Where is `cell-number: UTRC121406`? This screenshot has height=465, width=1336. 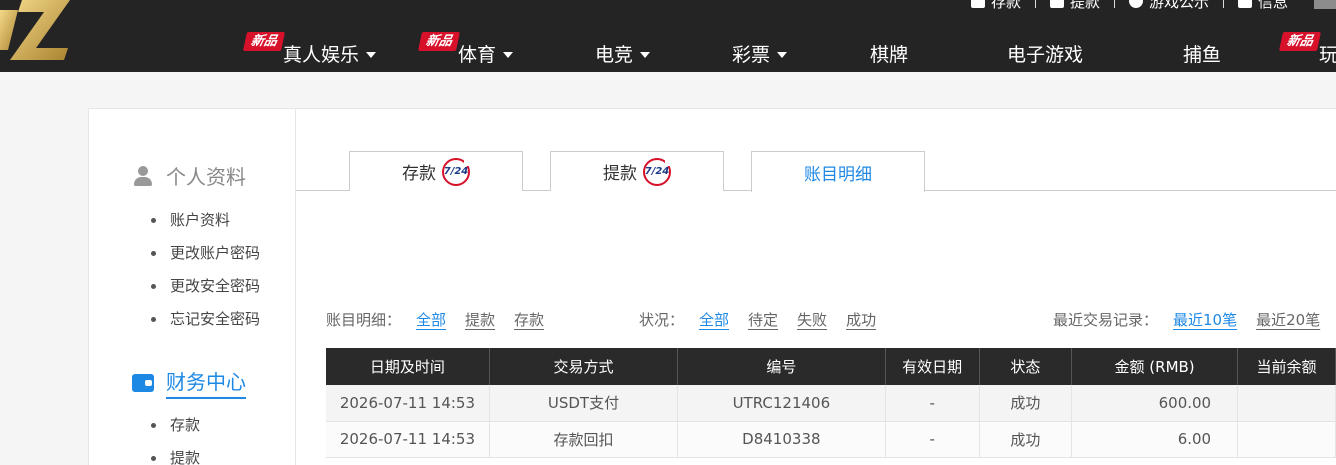 cell-number: UTRC121406 is located at coordinates (781, 403).